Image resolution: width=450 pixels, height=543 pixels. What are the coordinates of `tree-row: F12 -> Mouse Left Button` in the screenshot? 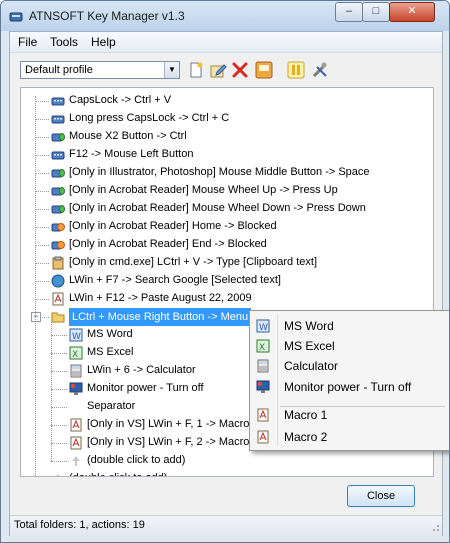 It's located at (226, 155).